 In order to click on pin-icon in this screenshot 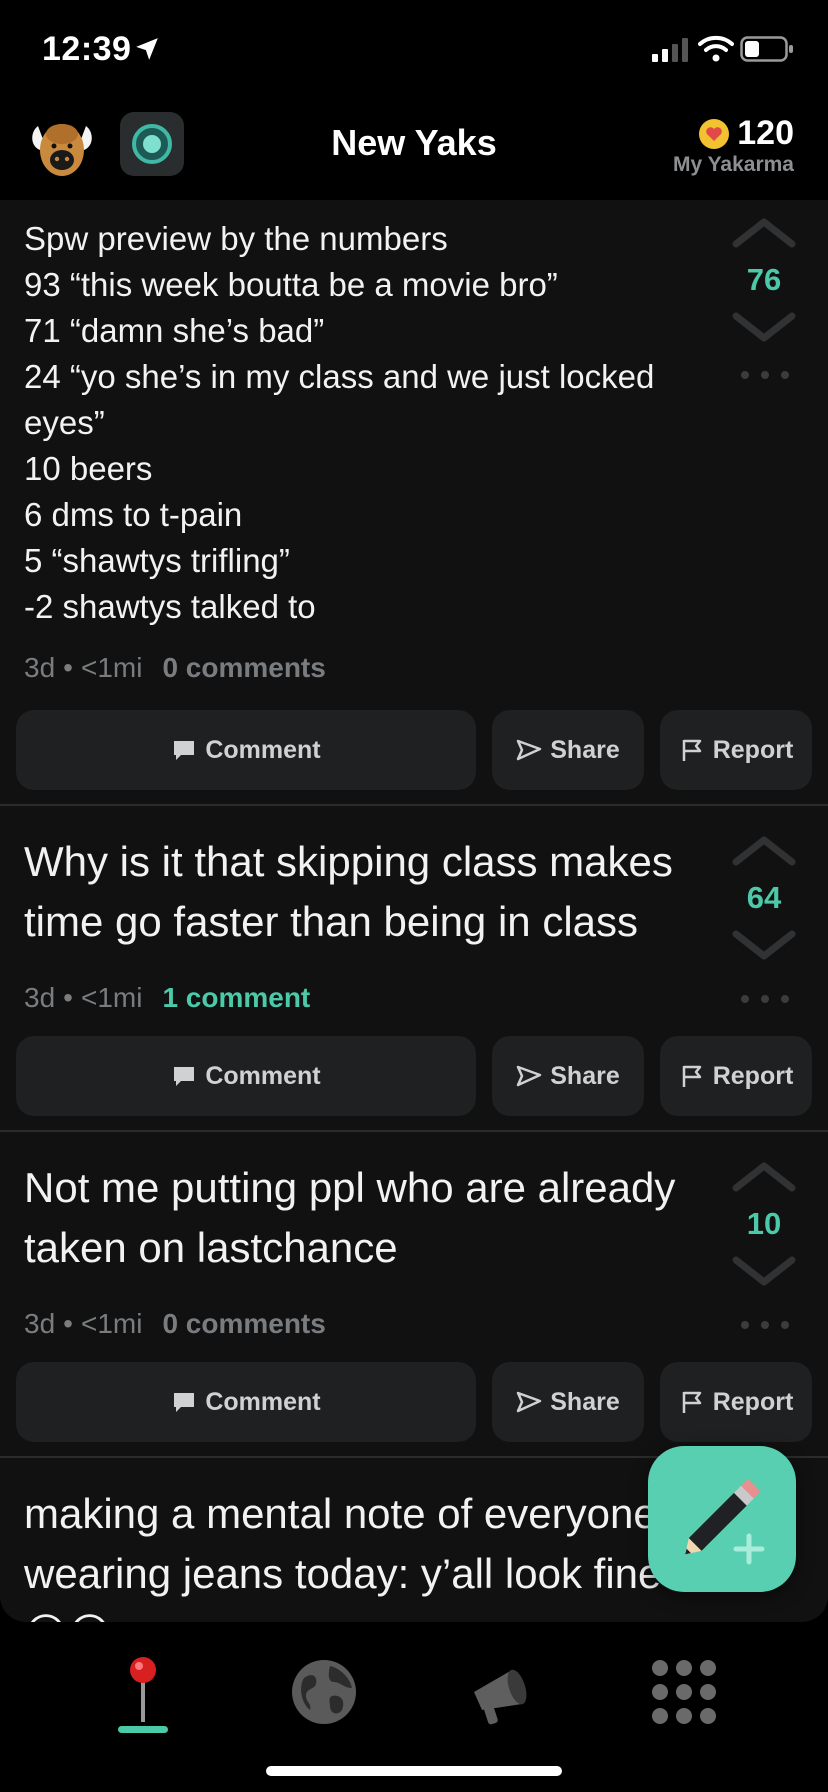, I will do `click(143, 1689)`.